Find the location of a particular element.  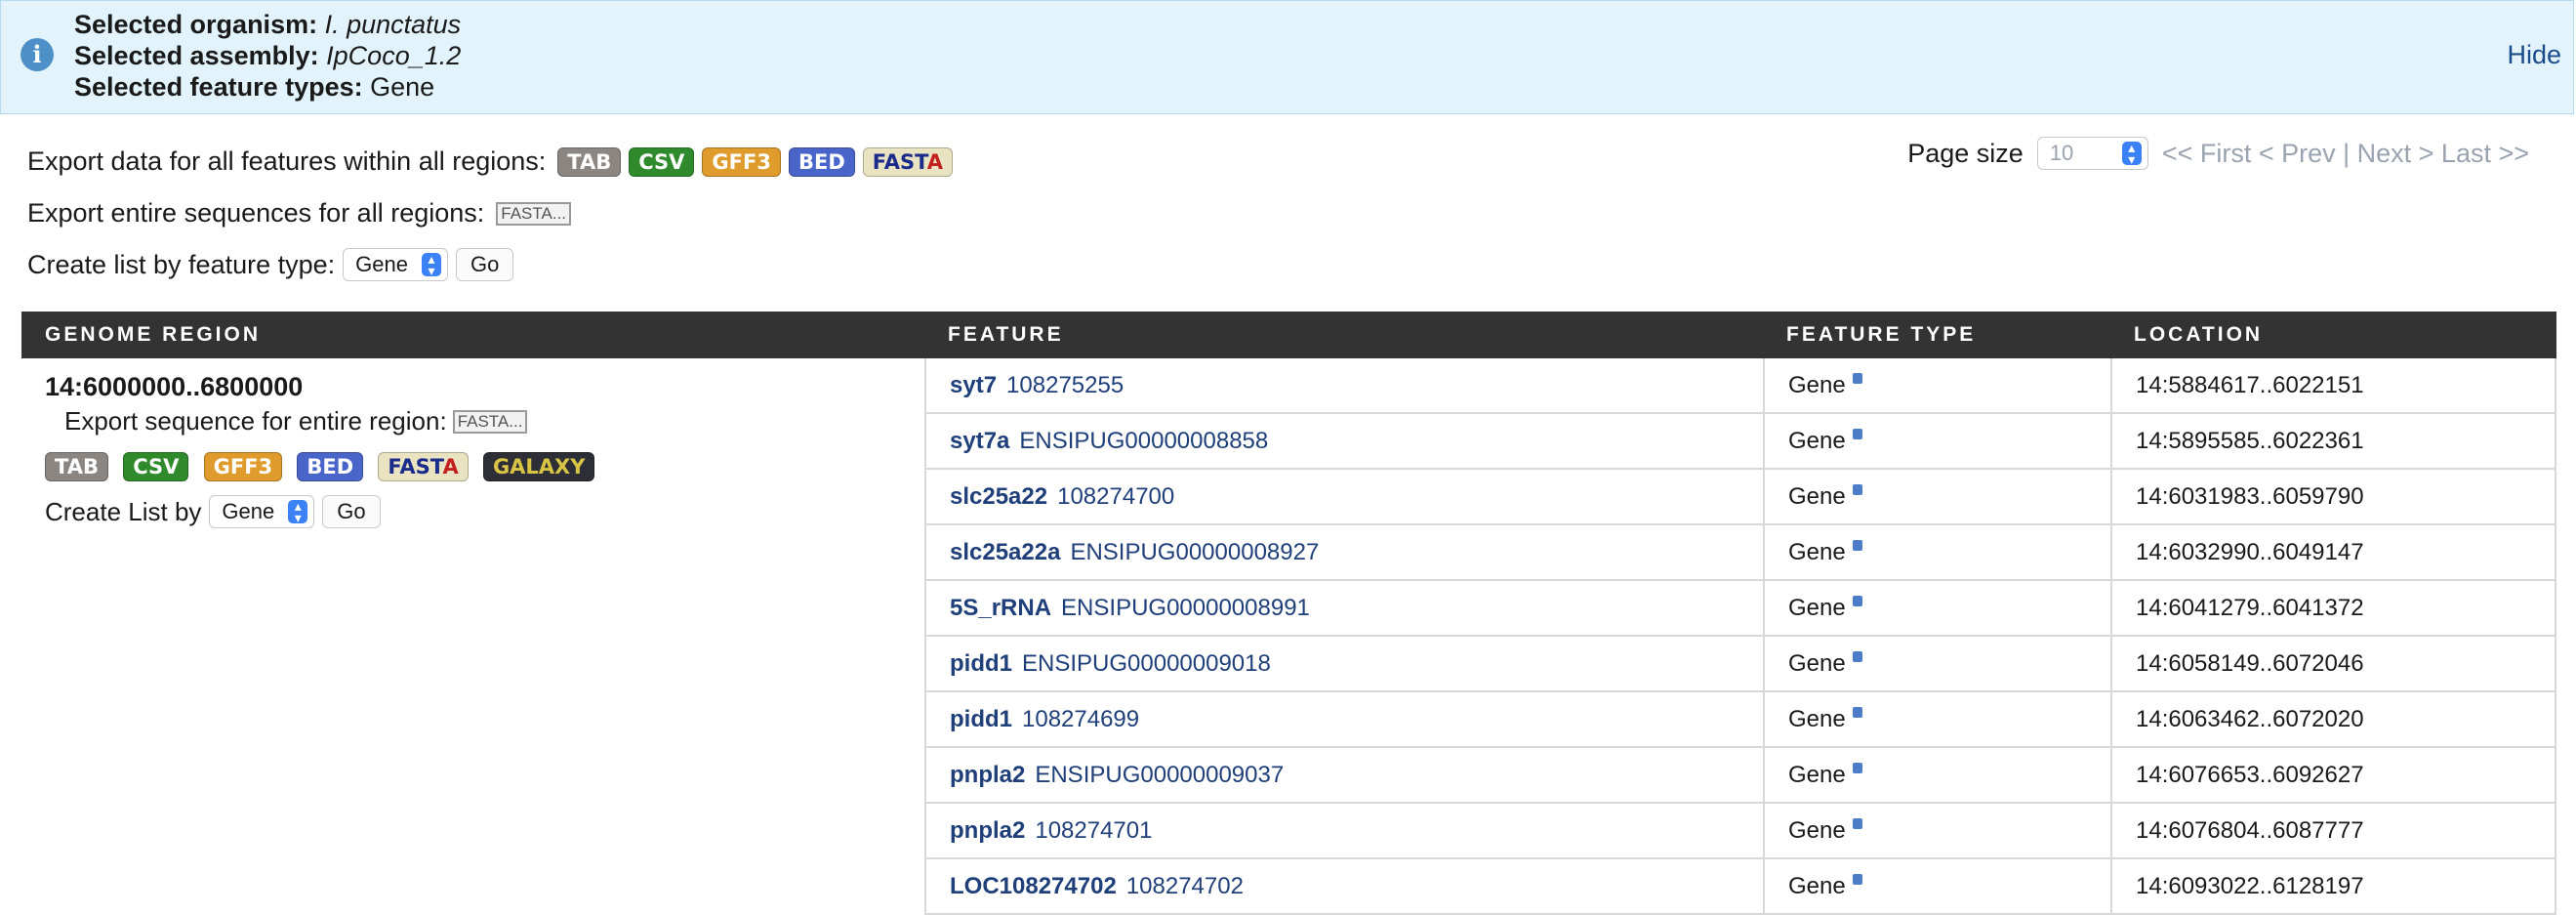

region-csv-button: CSV is located at coordinates (156, 466).